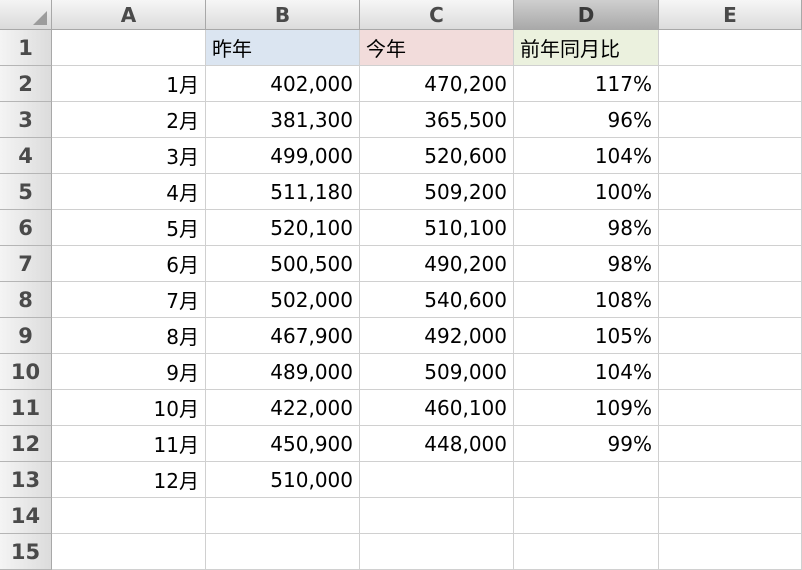 The image size is (802, 570). What do you see at coordinates (129, 48) in the screenshot?
I see `cell-a1` at bounding box center [129, 48].